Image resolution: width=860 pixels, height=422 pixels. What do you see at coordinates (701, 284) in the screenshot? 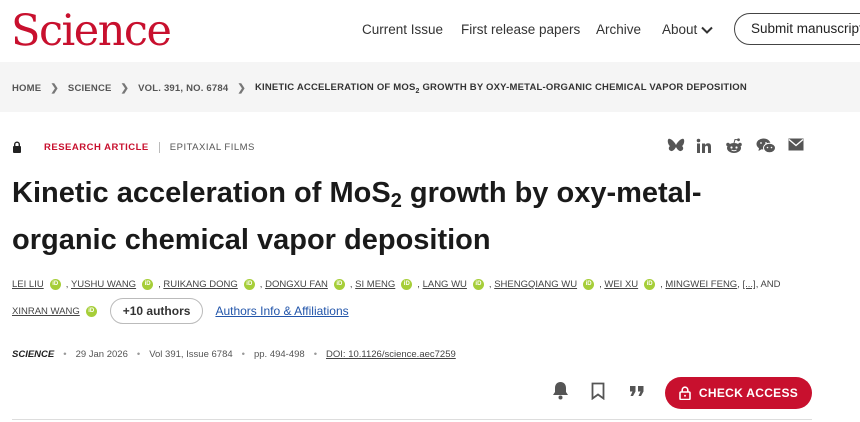
I see `author-link: MINGWEI FENG` at bounding box center [701, 284].